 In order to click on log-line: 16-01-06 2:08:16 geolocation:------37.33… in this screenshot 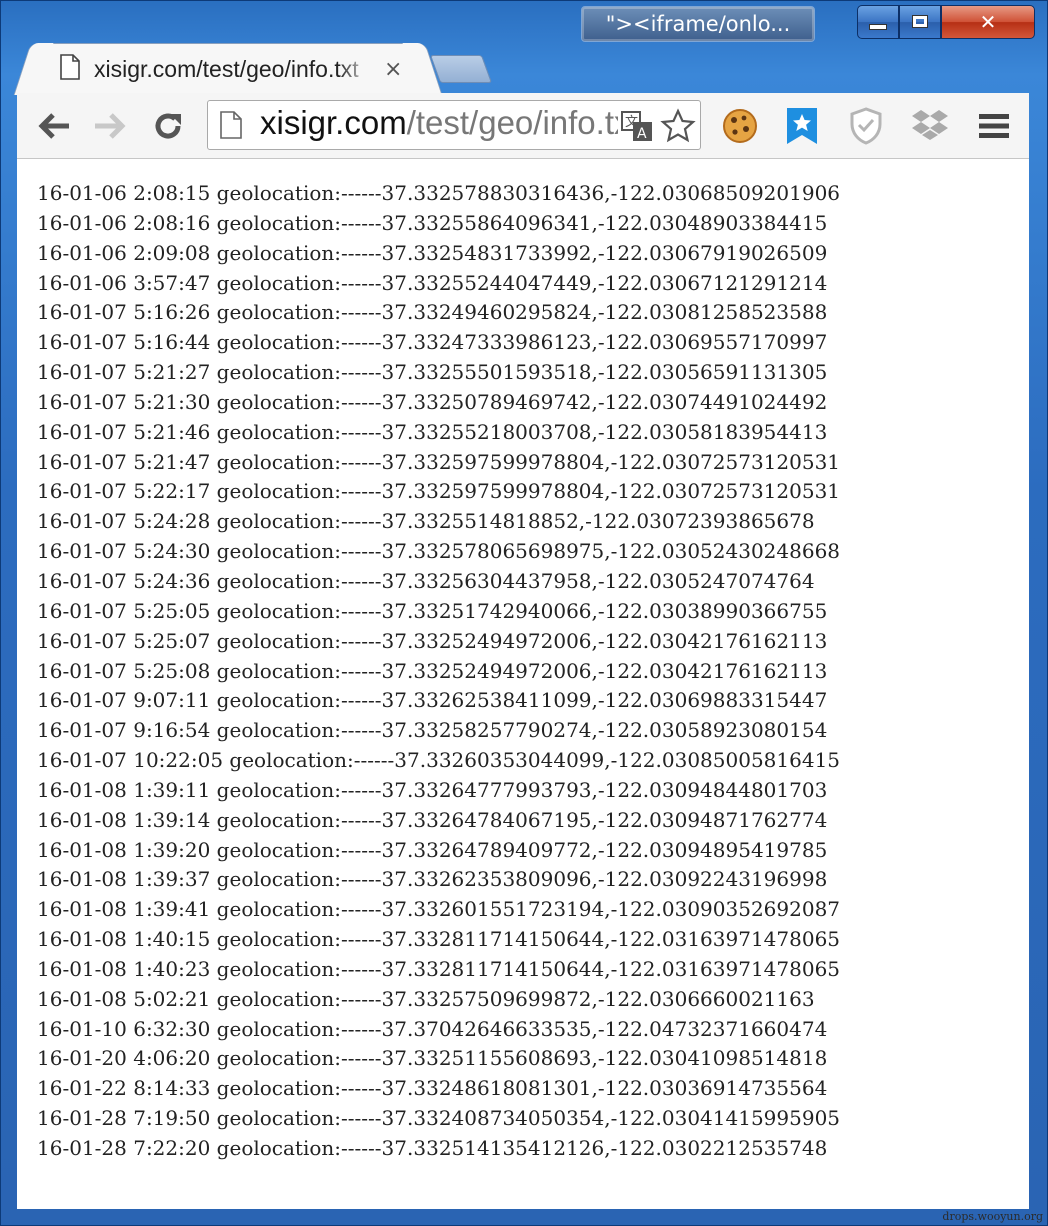, I will do `click(432, 222)`.